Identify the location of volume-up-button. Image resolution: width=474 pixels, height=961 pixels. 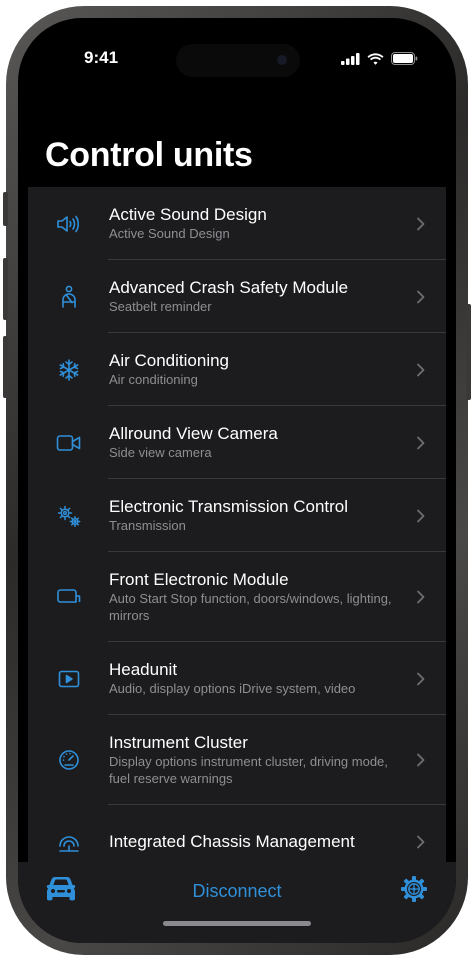
(5, 289).